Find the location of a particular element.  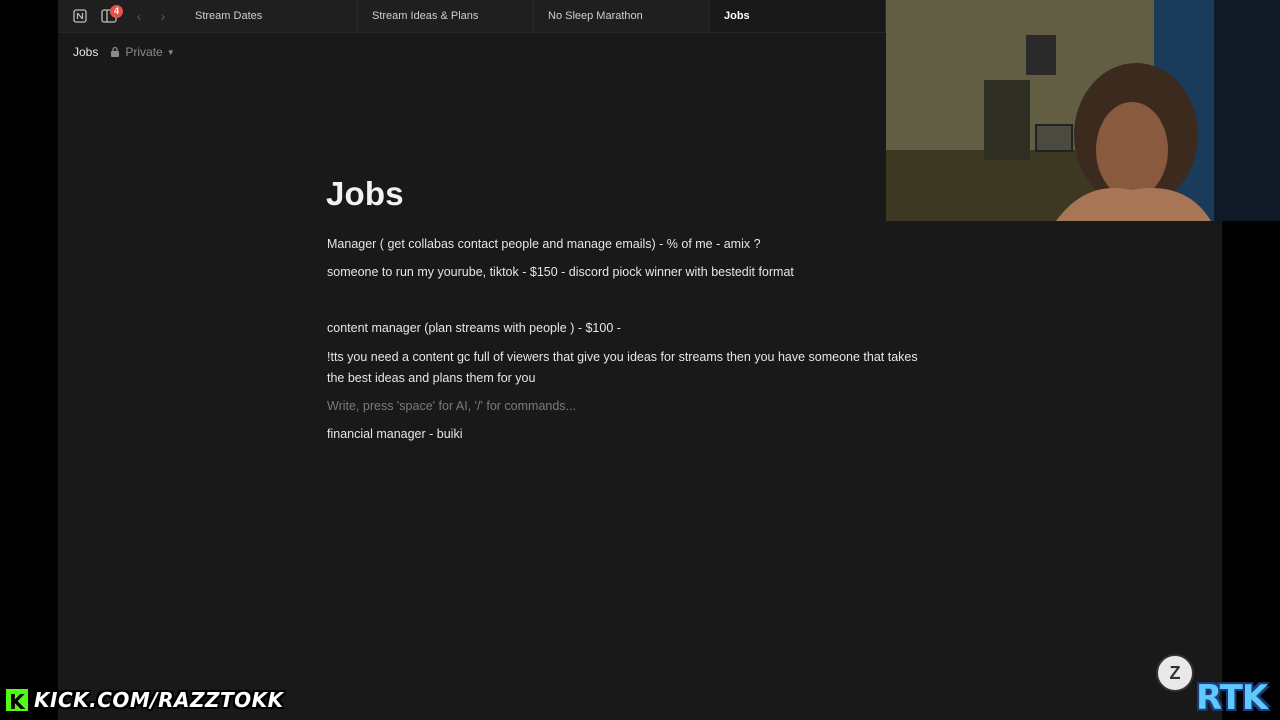

kick-overlay: K KICK.COM/RAZZTOKK is located at coordinates (144, 700).